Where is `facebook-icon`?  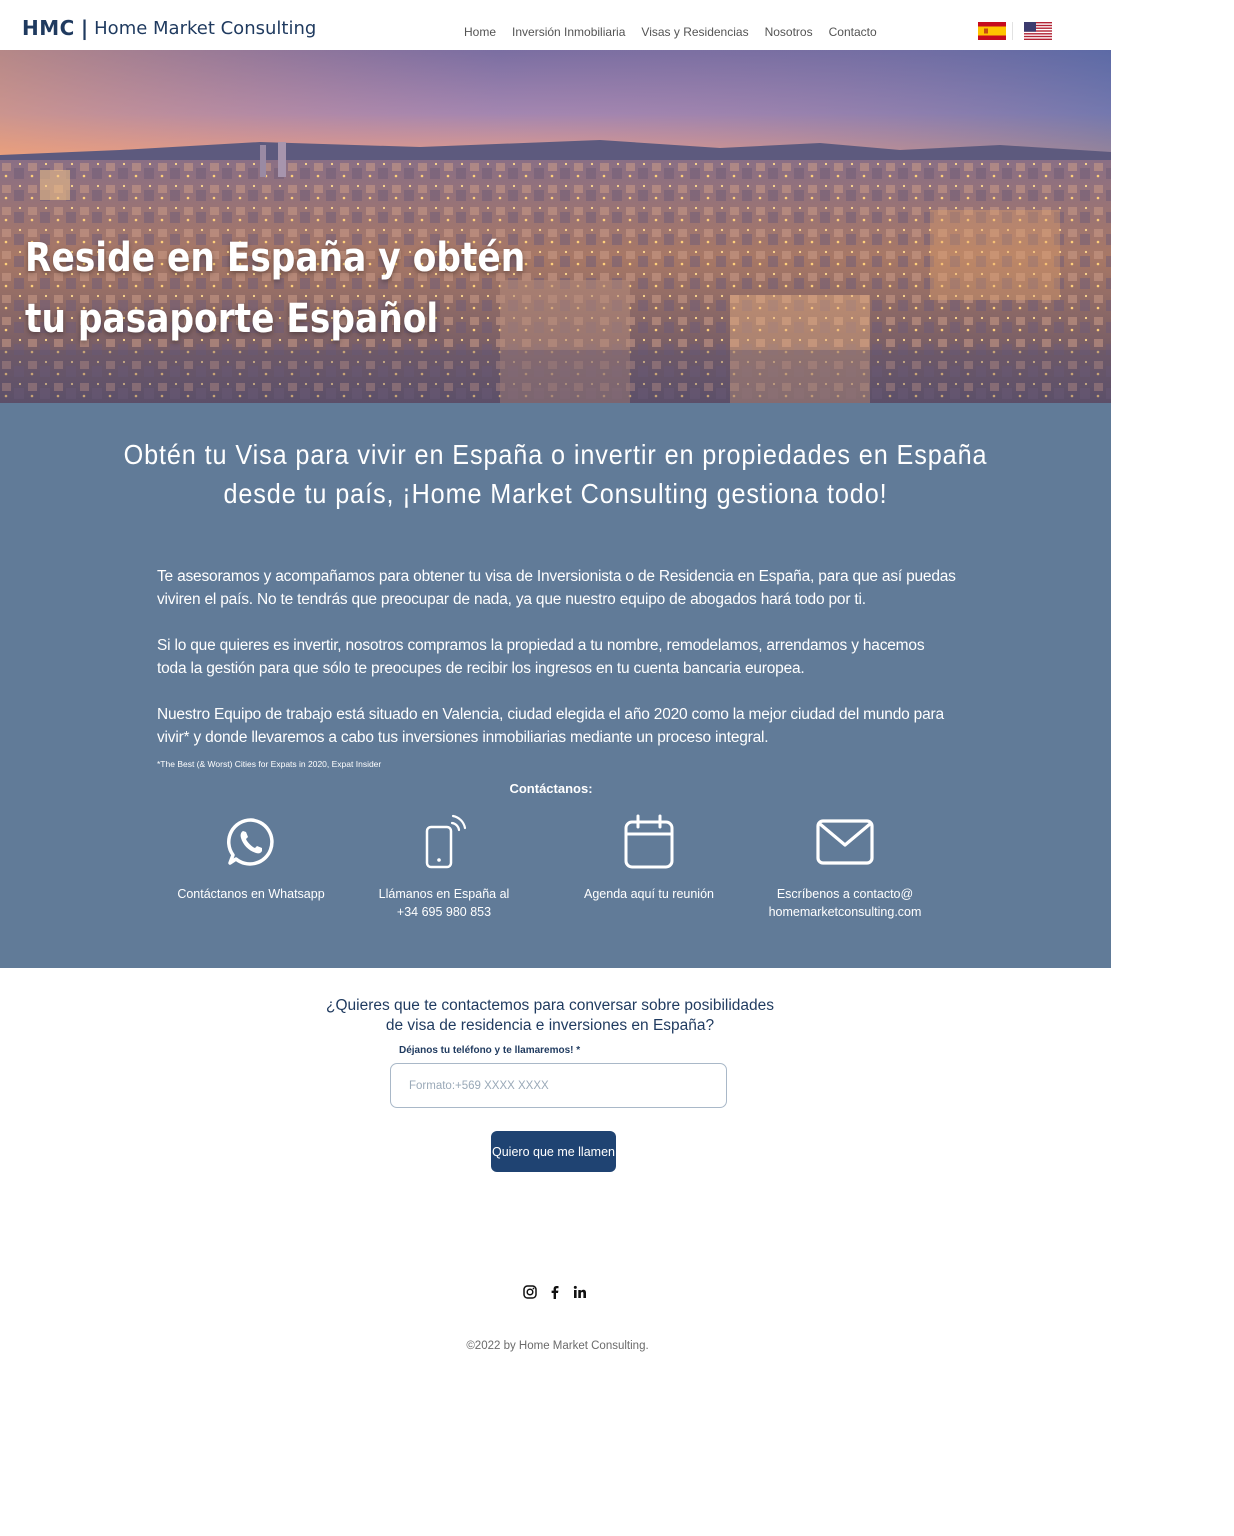 facebook-icon is located at coordinates (555, 1292).